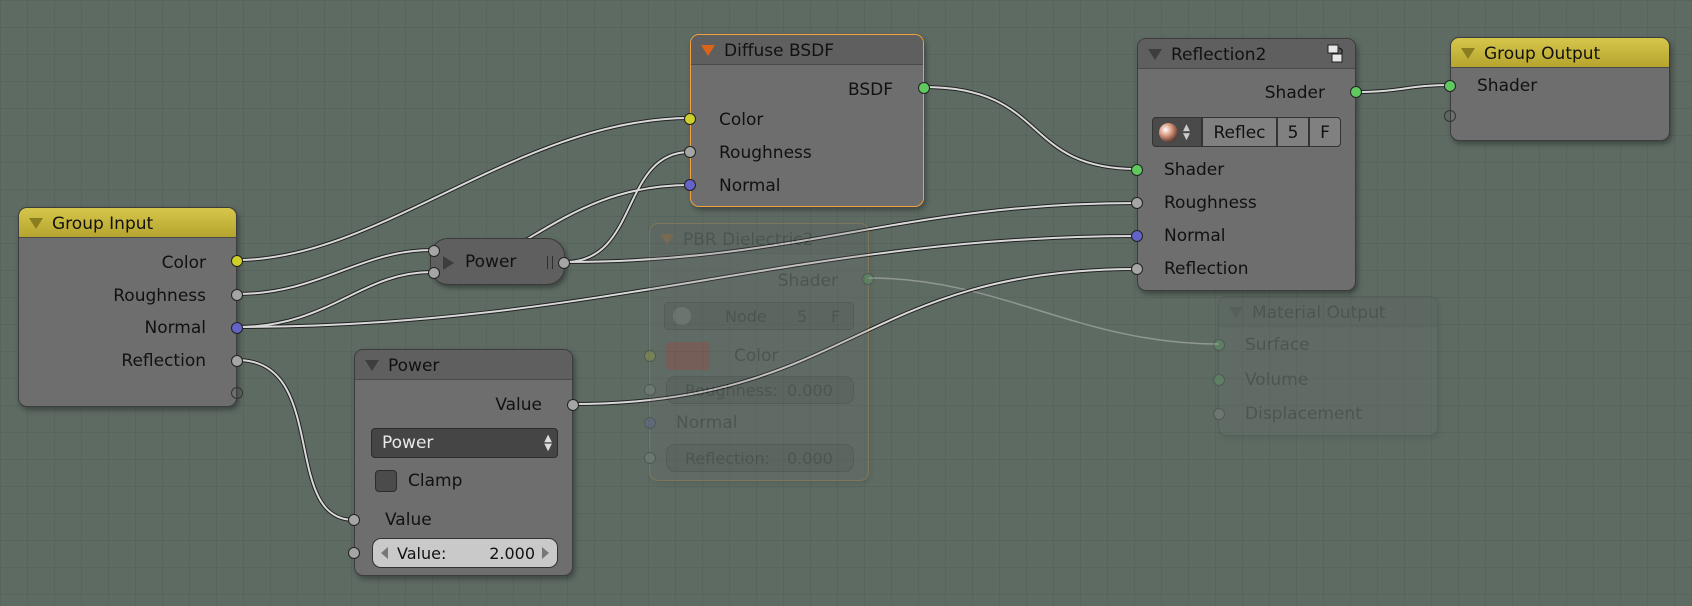  Describe the element at coordinates (688, 356) in the screenshot. I see `color-swatch` at that location.